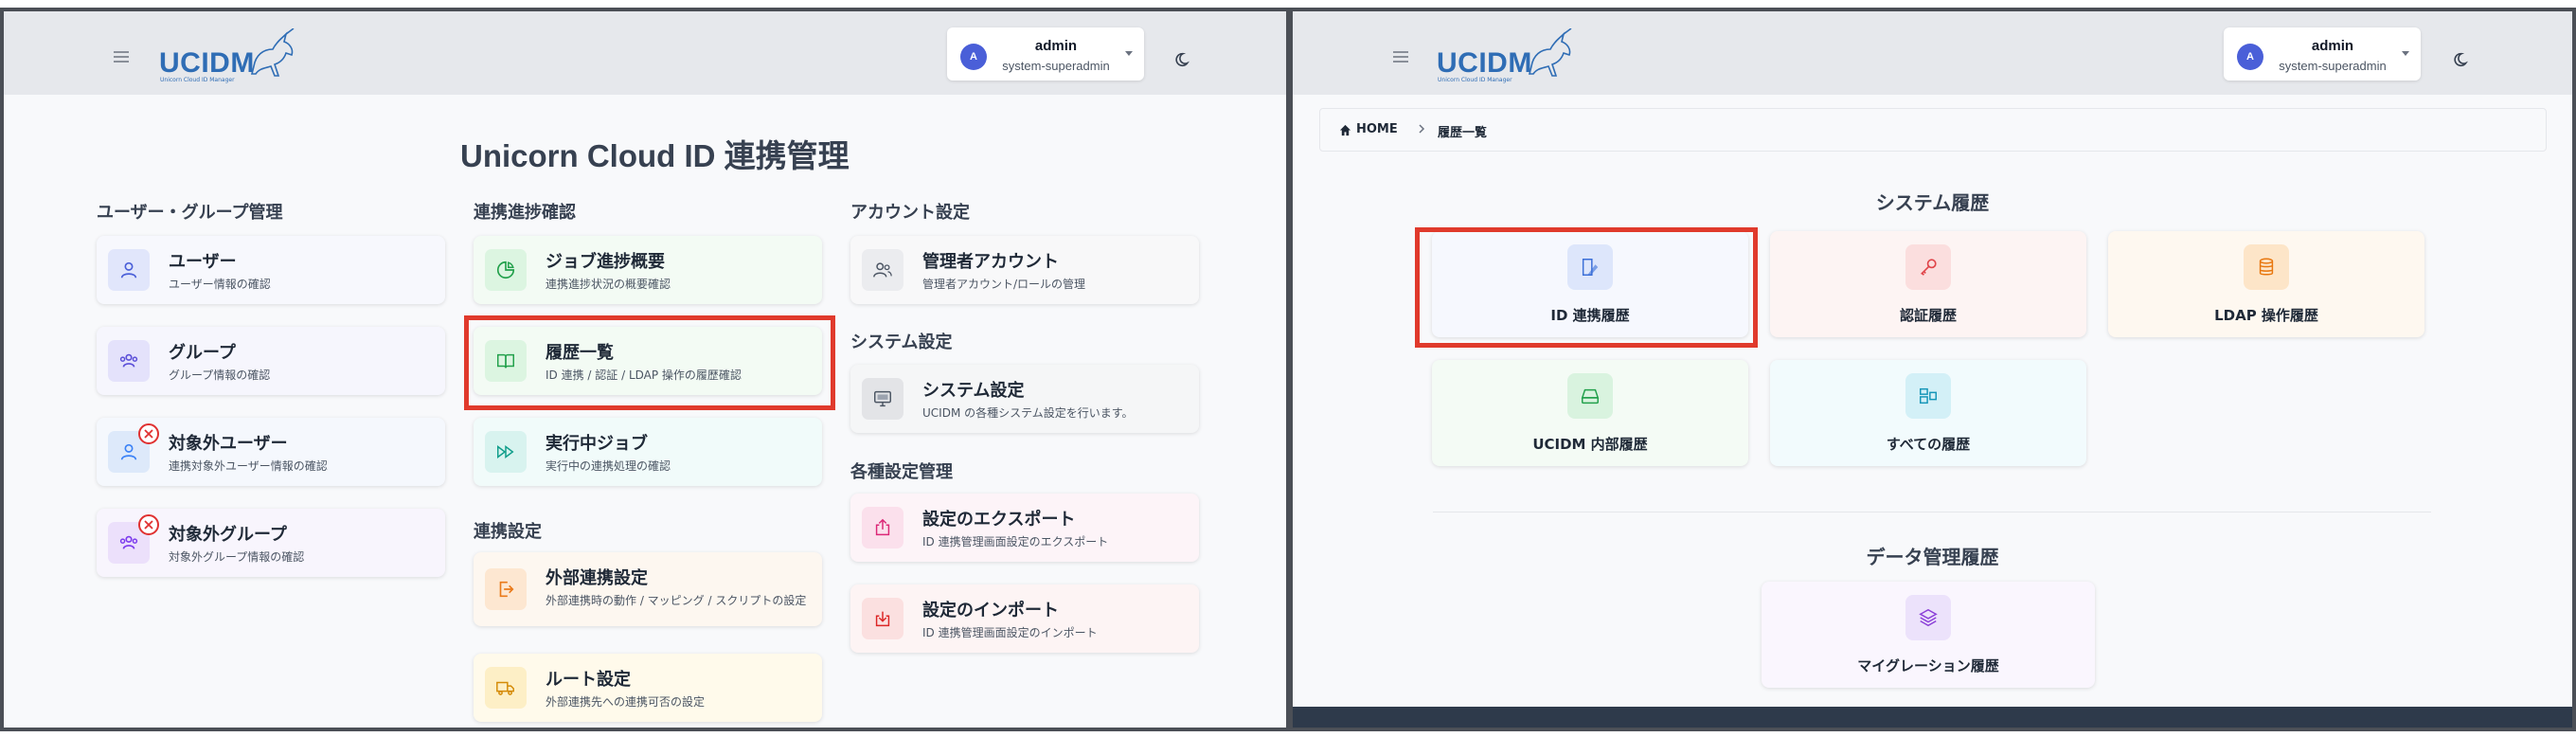 The width and height of the screenshot is (2576, 737). What do you see at coordinates (202, 353) in the screenshot?
I see `card-title: グループ` at bounding box center [202, 353].